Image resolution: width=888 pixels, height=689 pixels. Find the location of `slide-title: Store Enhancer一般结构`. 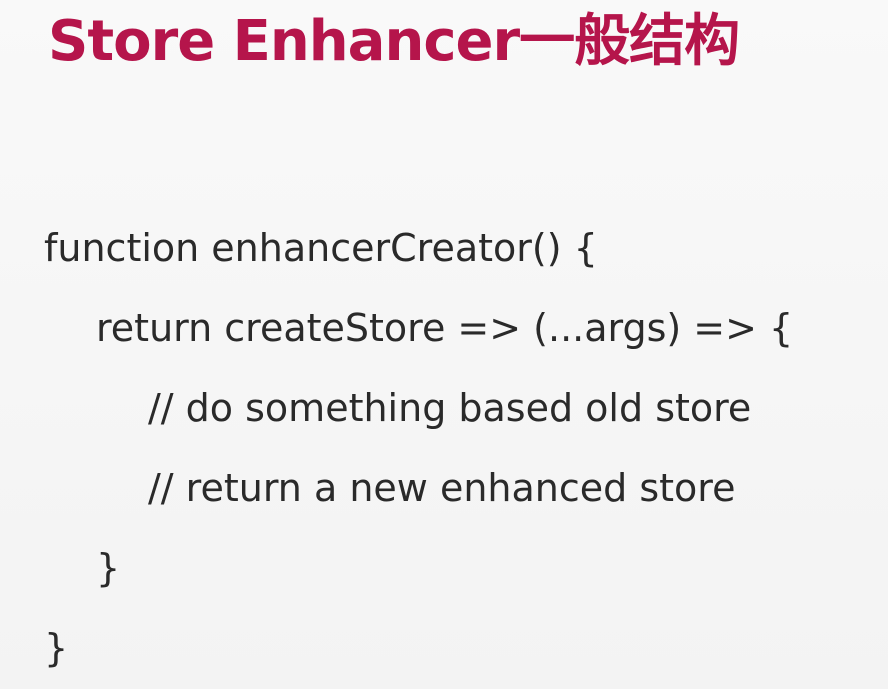

slide-title: Store Enhancer一般结构 is located at coordinates (394, 41).